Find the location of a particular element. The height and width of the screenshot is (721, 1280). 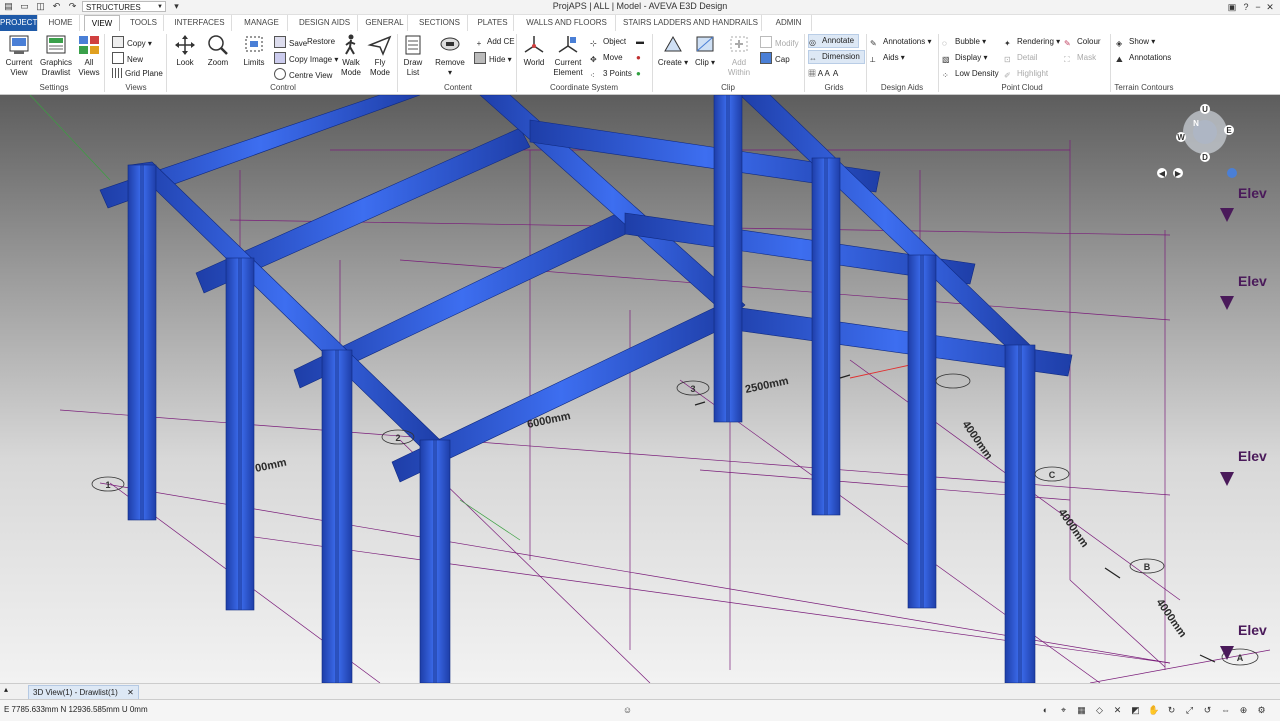

add-ce-label: Add CE is located at coordinates (501, 41).